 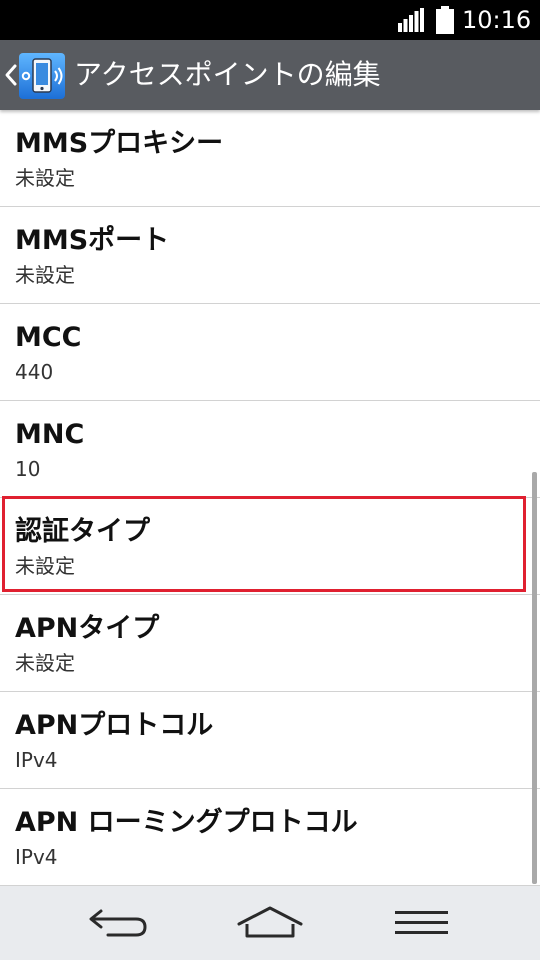 What do you see at coordinates (270, 546) in the screenshot?
I see `list-item-auth-type: 認証タイプ 未設定` at bounding box center [270, 546].